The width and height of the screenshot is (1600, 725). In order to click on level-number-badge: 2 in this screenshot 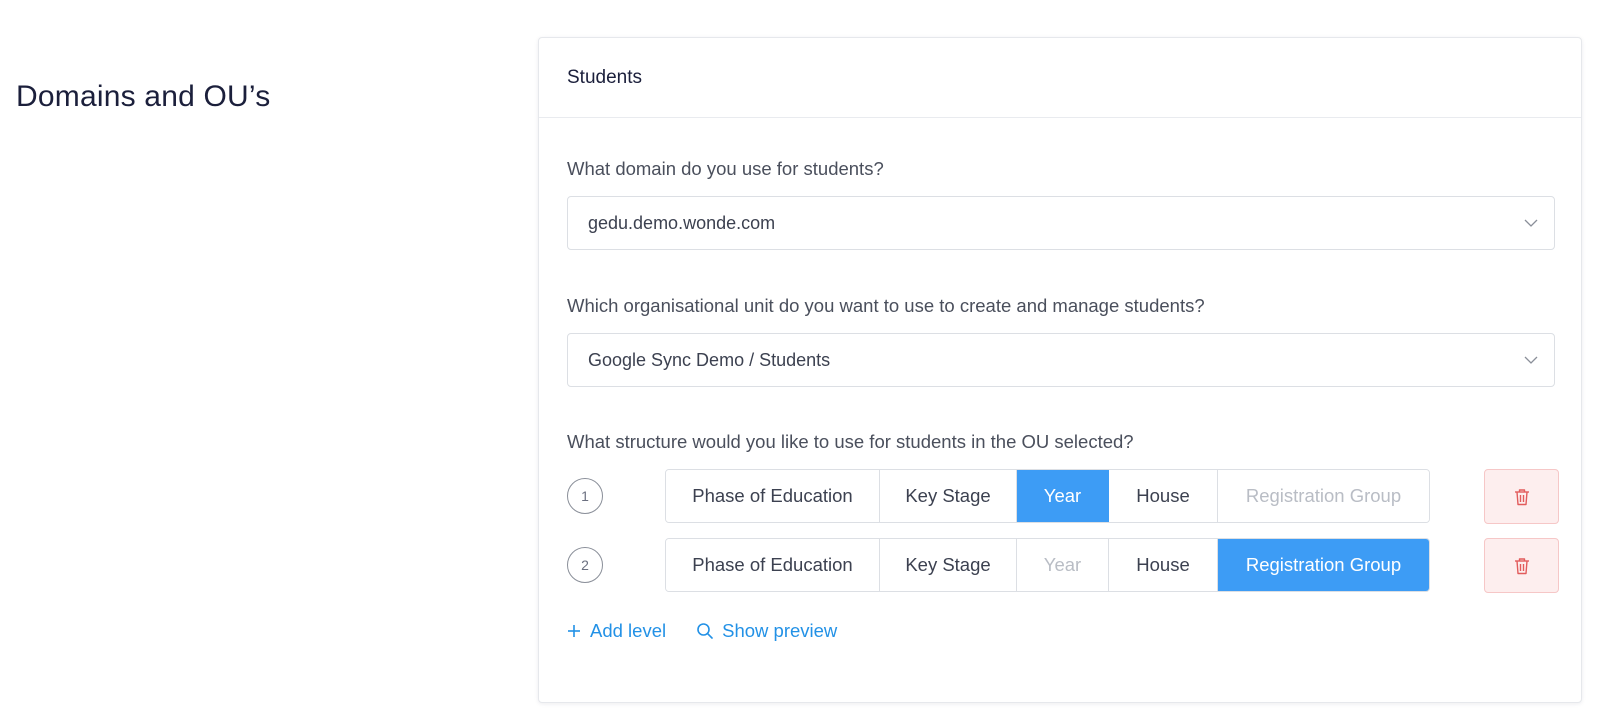, I will do `click(585, 565)`.